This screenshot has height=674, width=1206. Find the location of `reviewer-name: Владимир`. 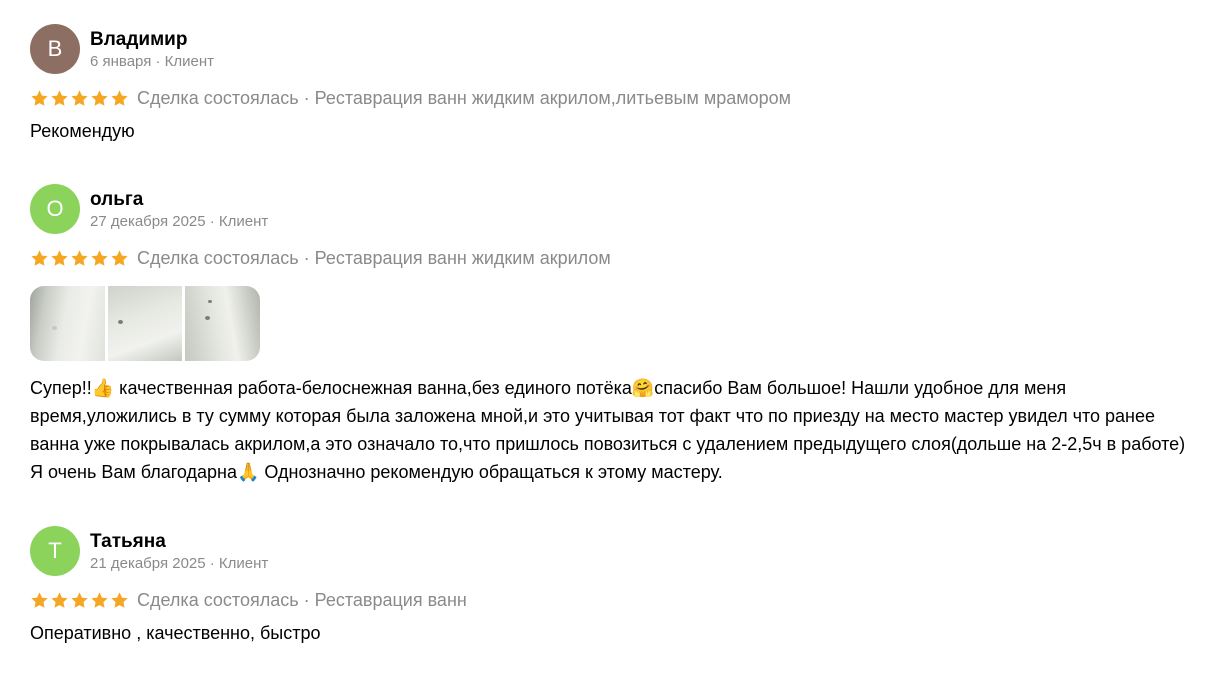

reviewer-name: Владимир is located at coordinates (152, 40).